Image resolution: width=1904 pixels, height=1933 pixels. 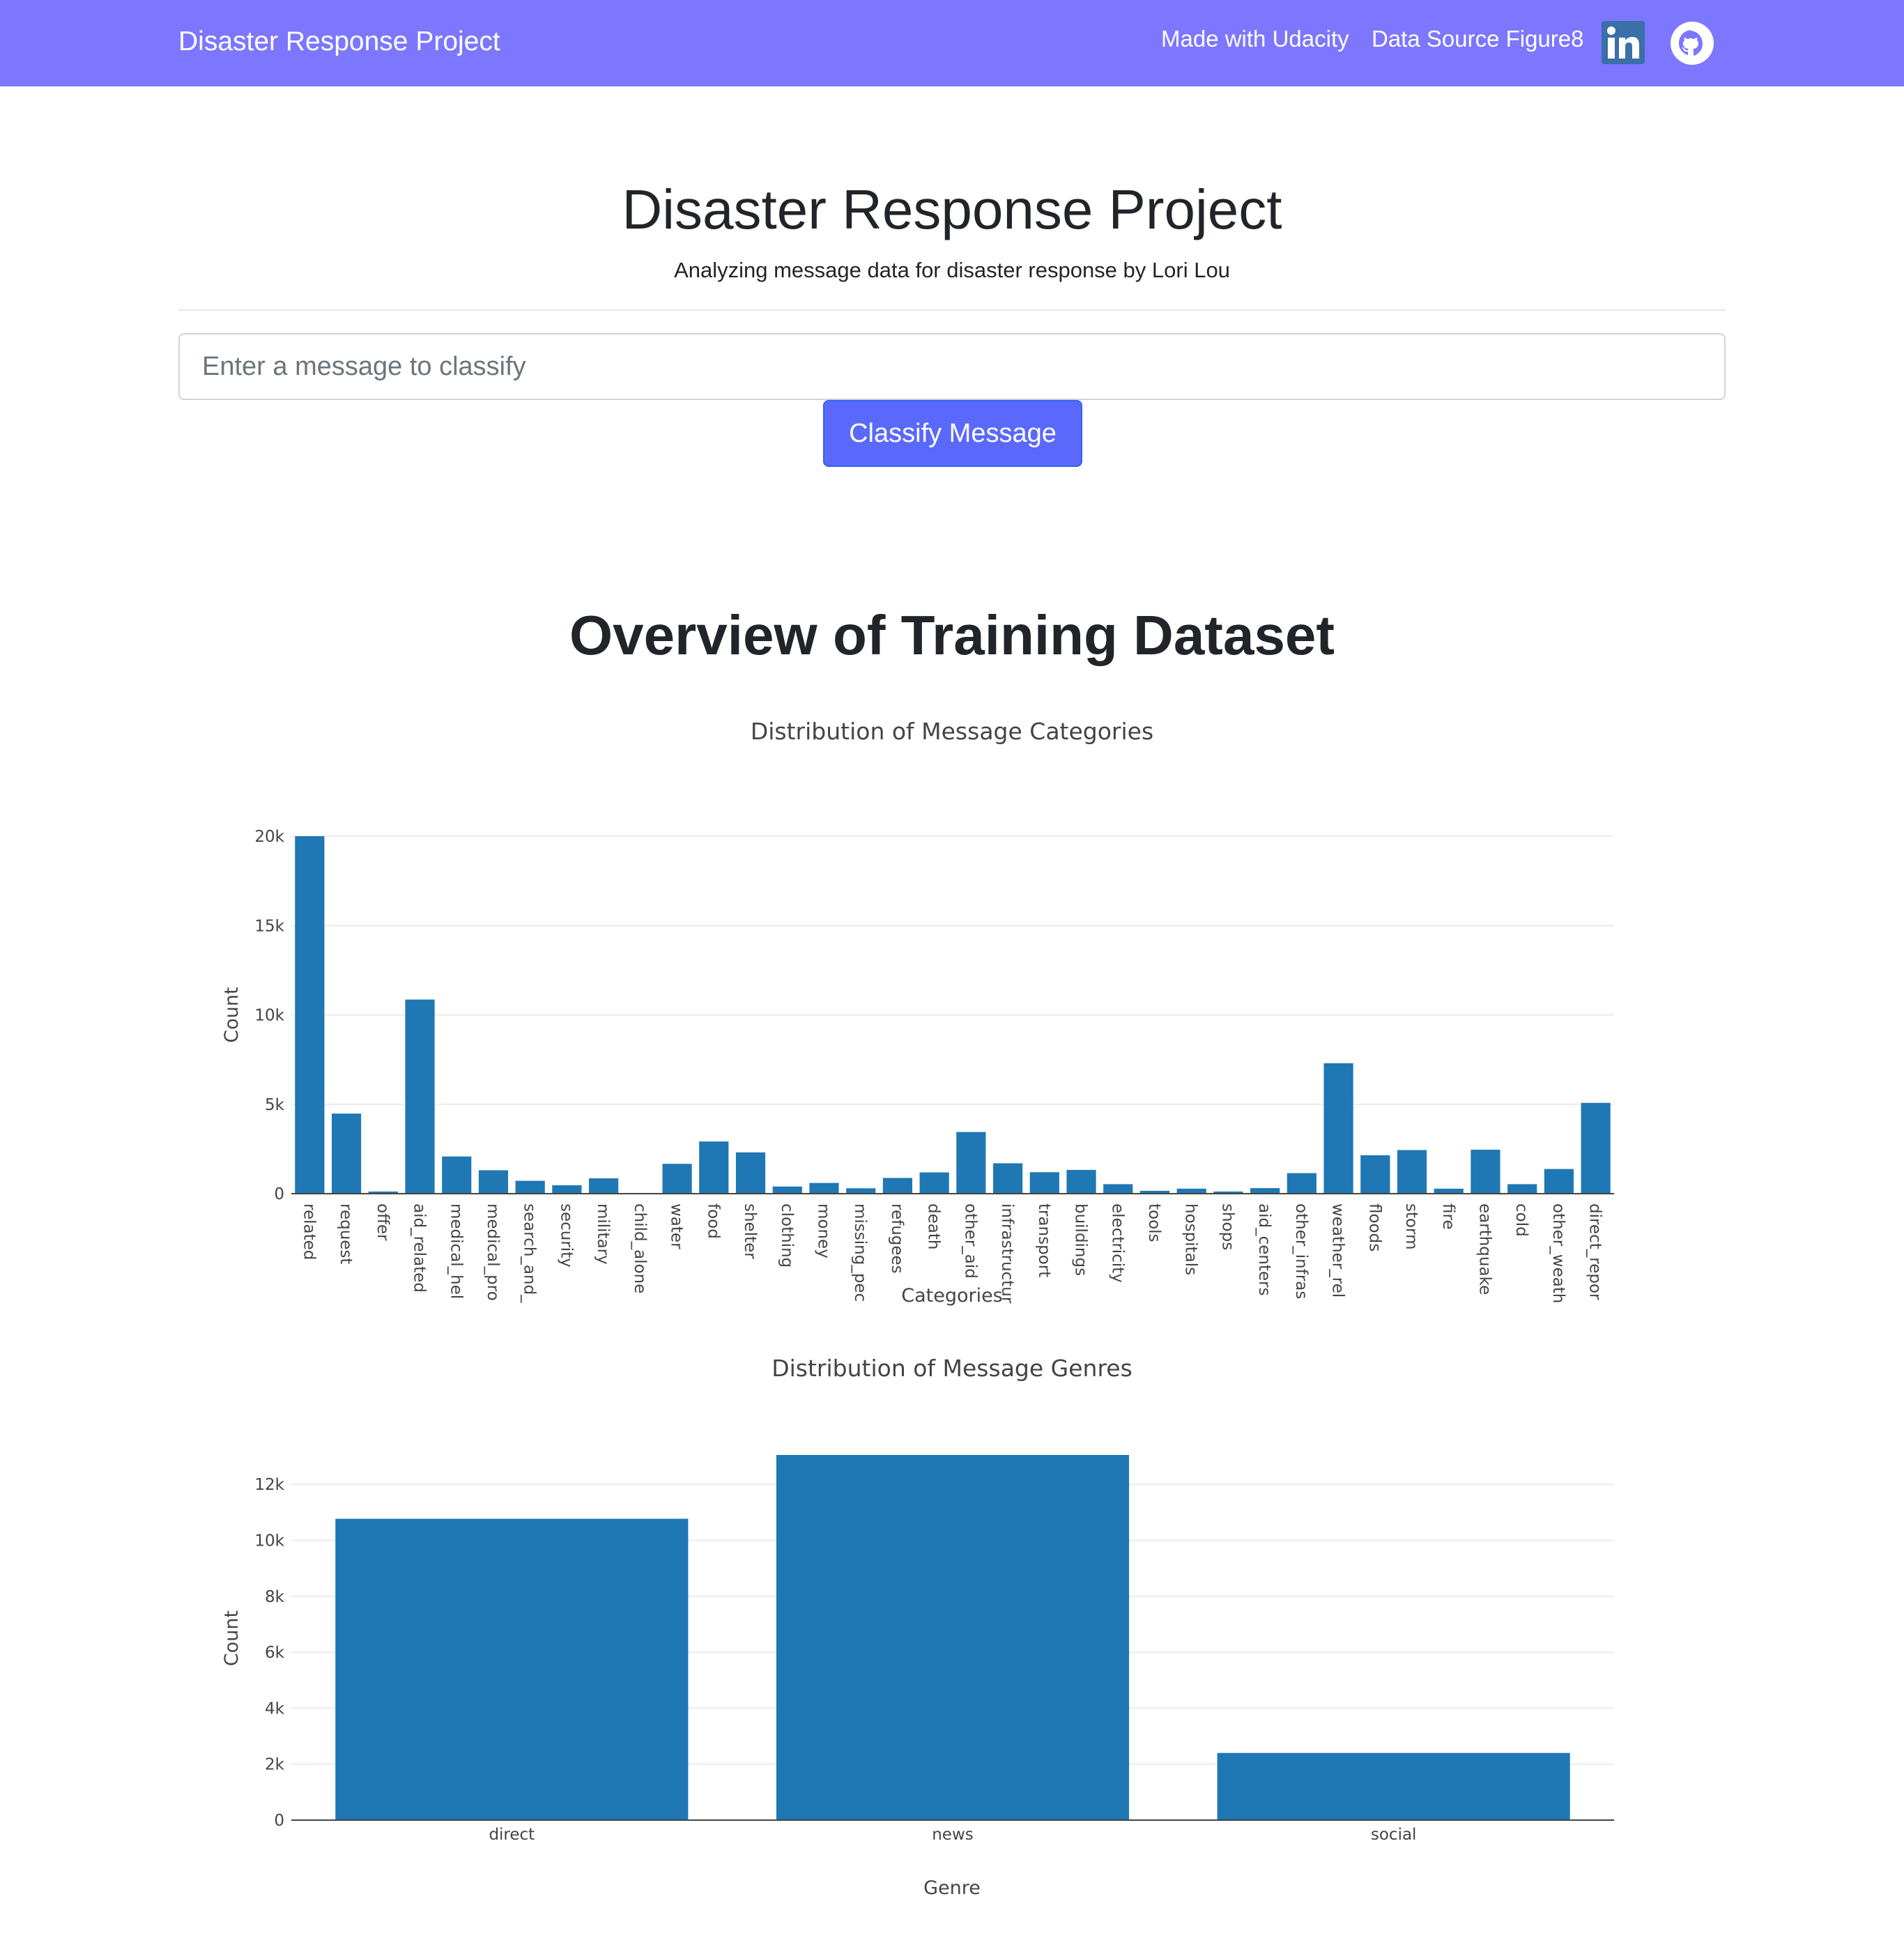 I want to click on x-tick-label: food, so click(x=713, y=1221).